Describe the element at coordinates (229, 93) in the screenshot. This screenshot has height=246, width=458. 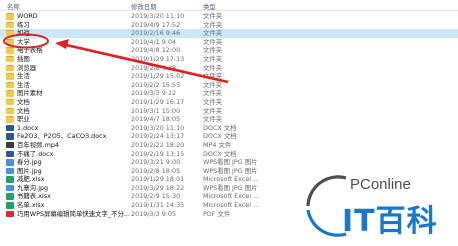
I see `file-row: 图片素材 2019/3/3 9:12 文件夹` at that location.